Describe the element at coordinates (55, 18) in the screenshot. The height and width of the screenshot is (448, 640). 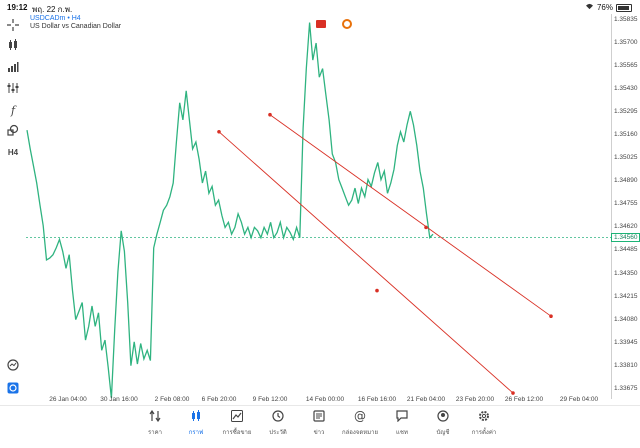
I see `symbol-label: USDCADm • H4` at that location.